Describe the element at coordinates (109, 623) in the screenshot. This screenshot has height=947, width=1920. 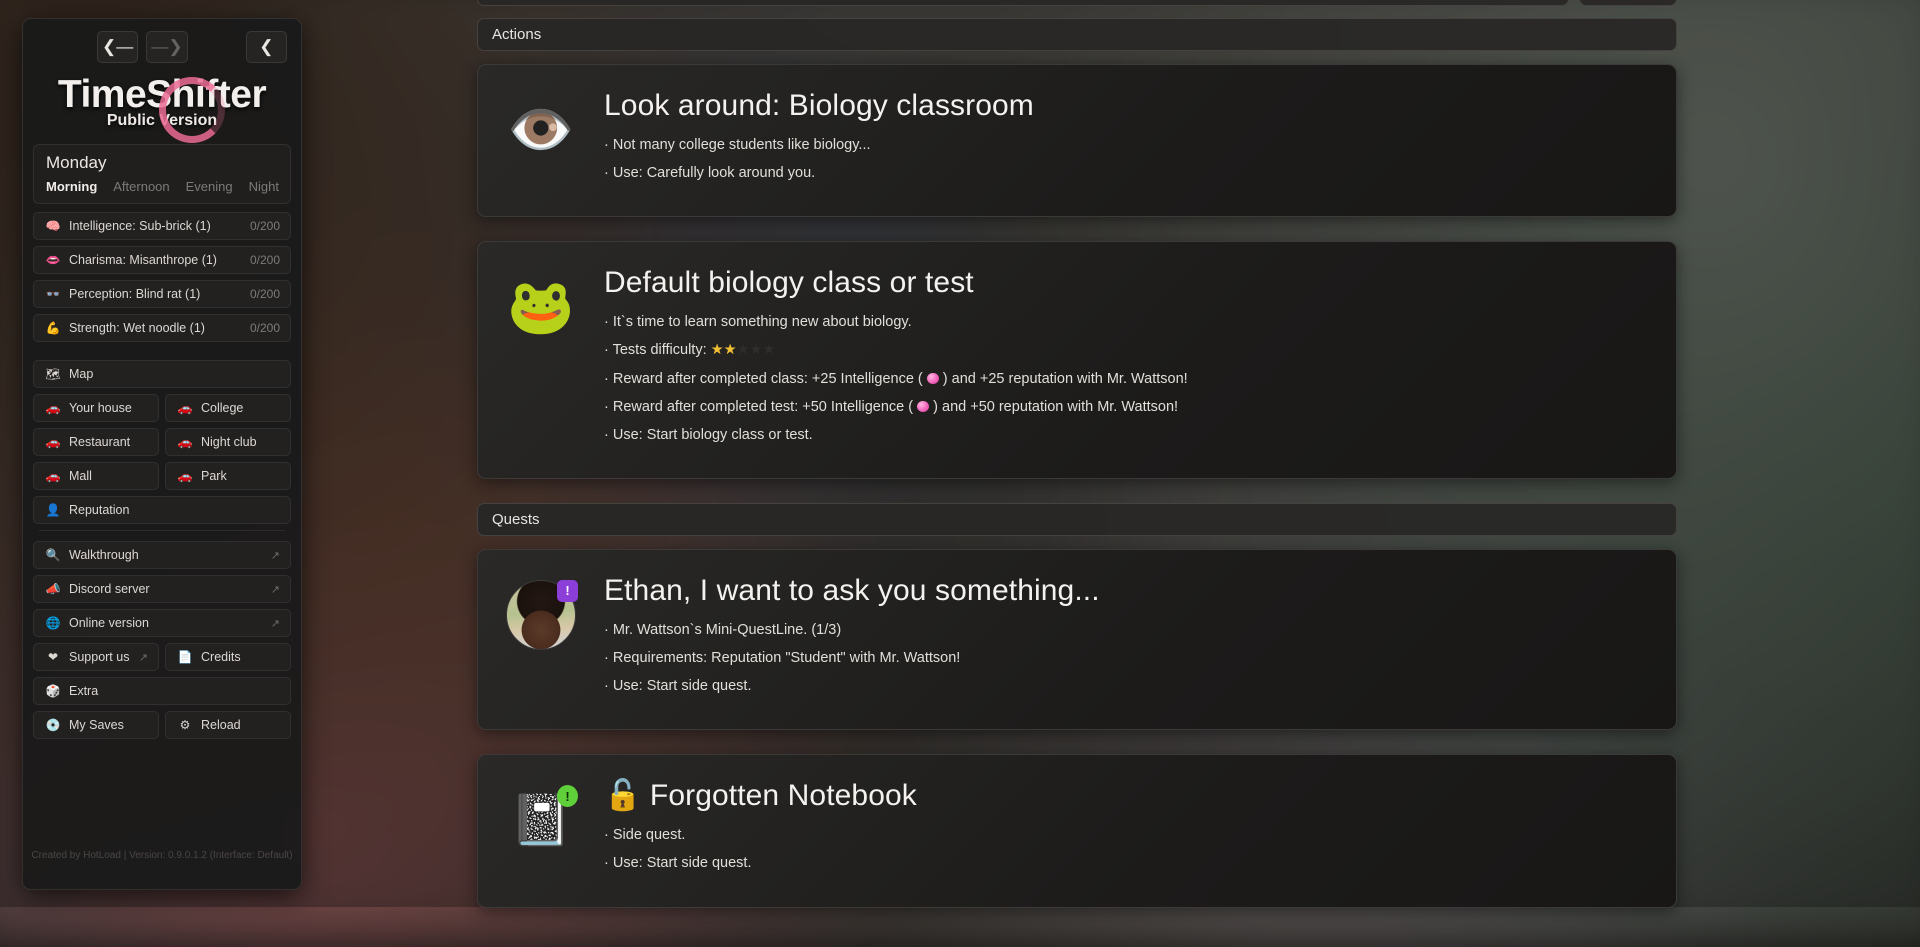
I see `link-label: Online version` at that location.